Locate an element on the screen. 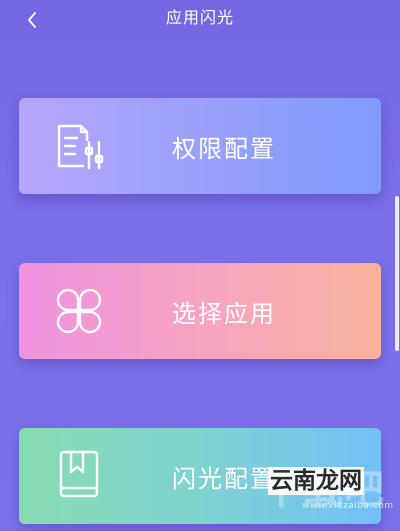 The width and height of the screenshot is (400, 531). page-title: 应用闪光 is located at coordinates (199, 17).